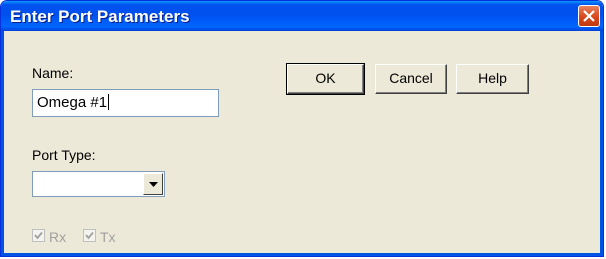 The width and height of the screenshot is (606, 259). What do you see at coordinates (64, 155) in the screenshot?
I see `port-type-label: Port Type:` at bounding box center [64, 155].